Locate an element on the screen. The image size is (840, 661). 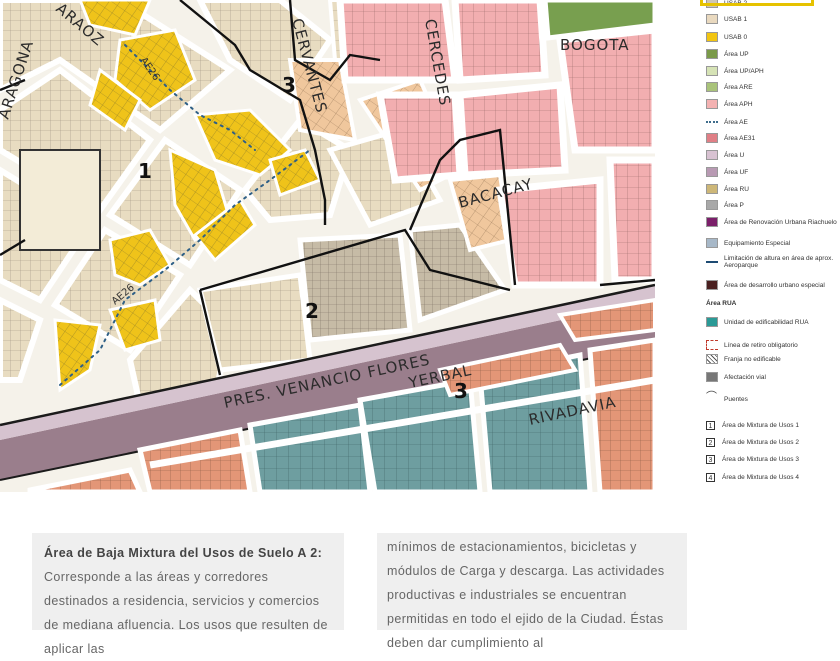
legend-label: Área de Mixtura de Usos 1 is located at coordinates (760, 425).